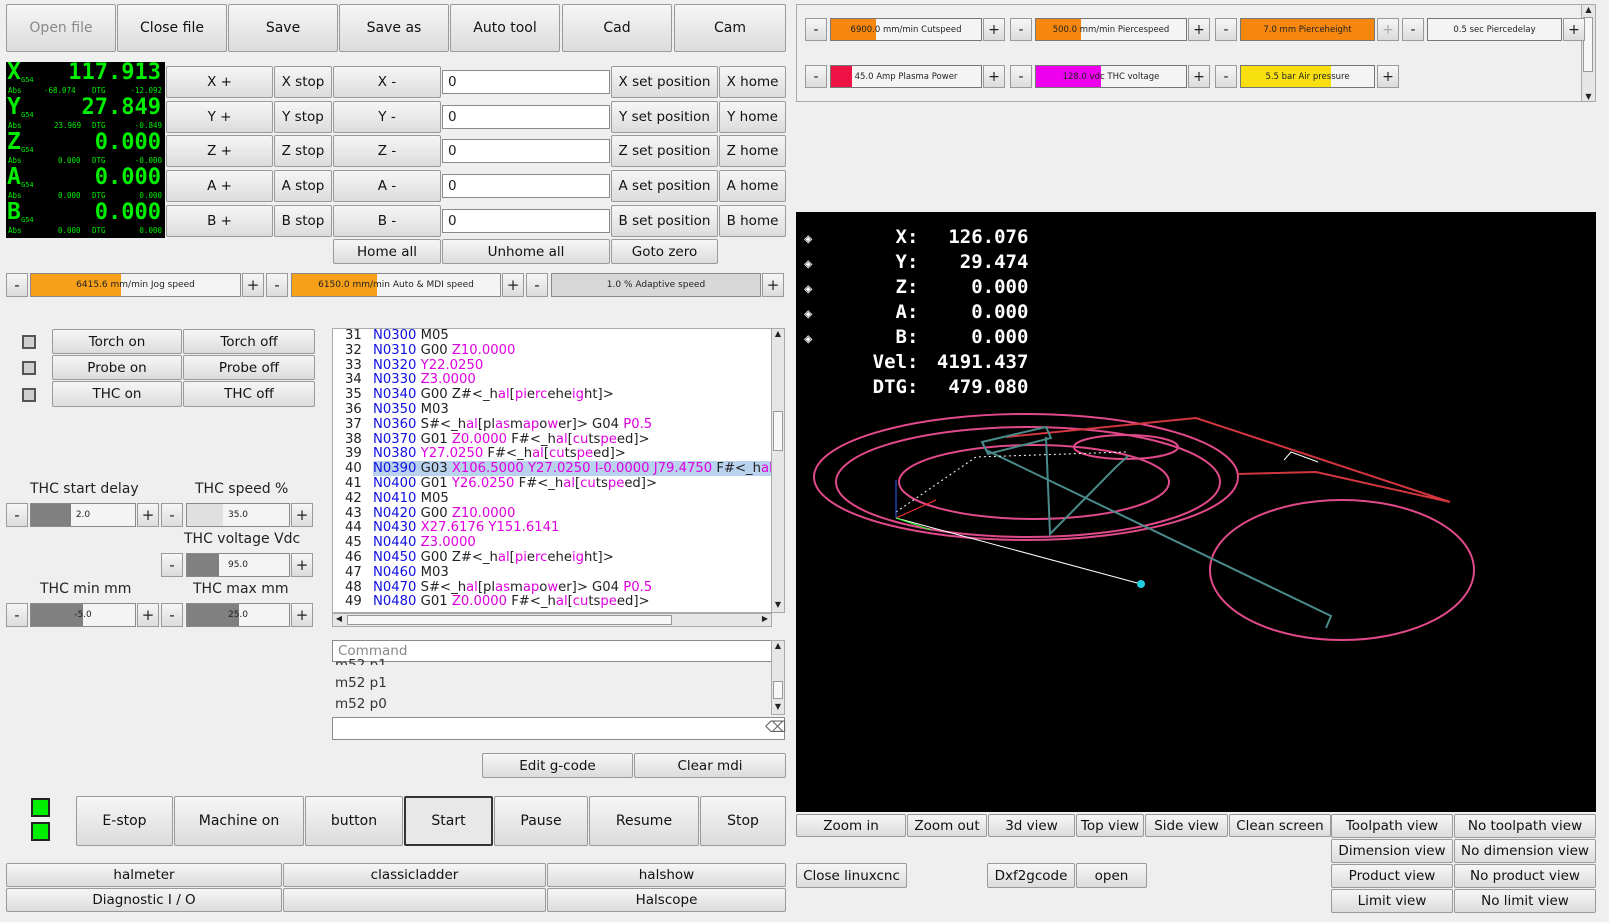 This screenshot has width=1609, height=922. What do you see at coordinates (1111, 29) in the screenshot?
I see `piercespeed-bar: 500.0 mm/min Piercespeed` at bounding box center [1111, 29].